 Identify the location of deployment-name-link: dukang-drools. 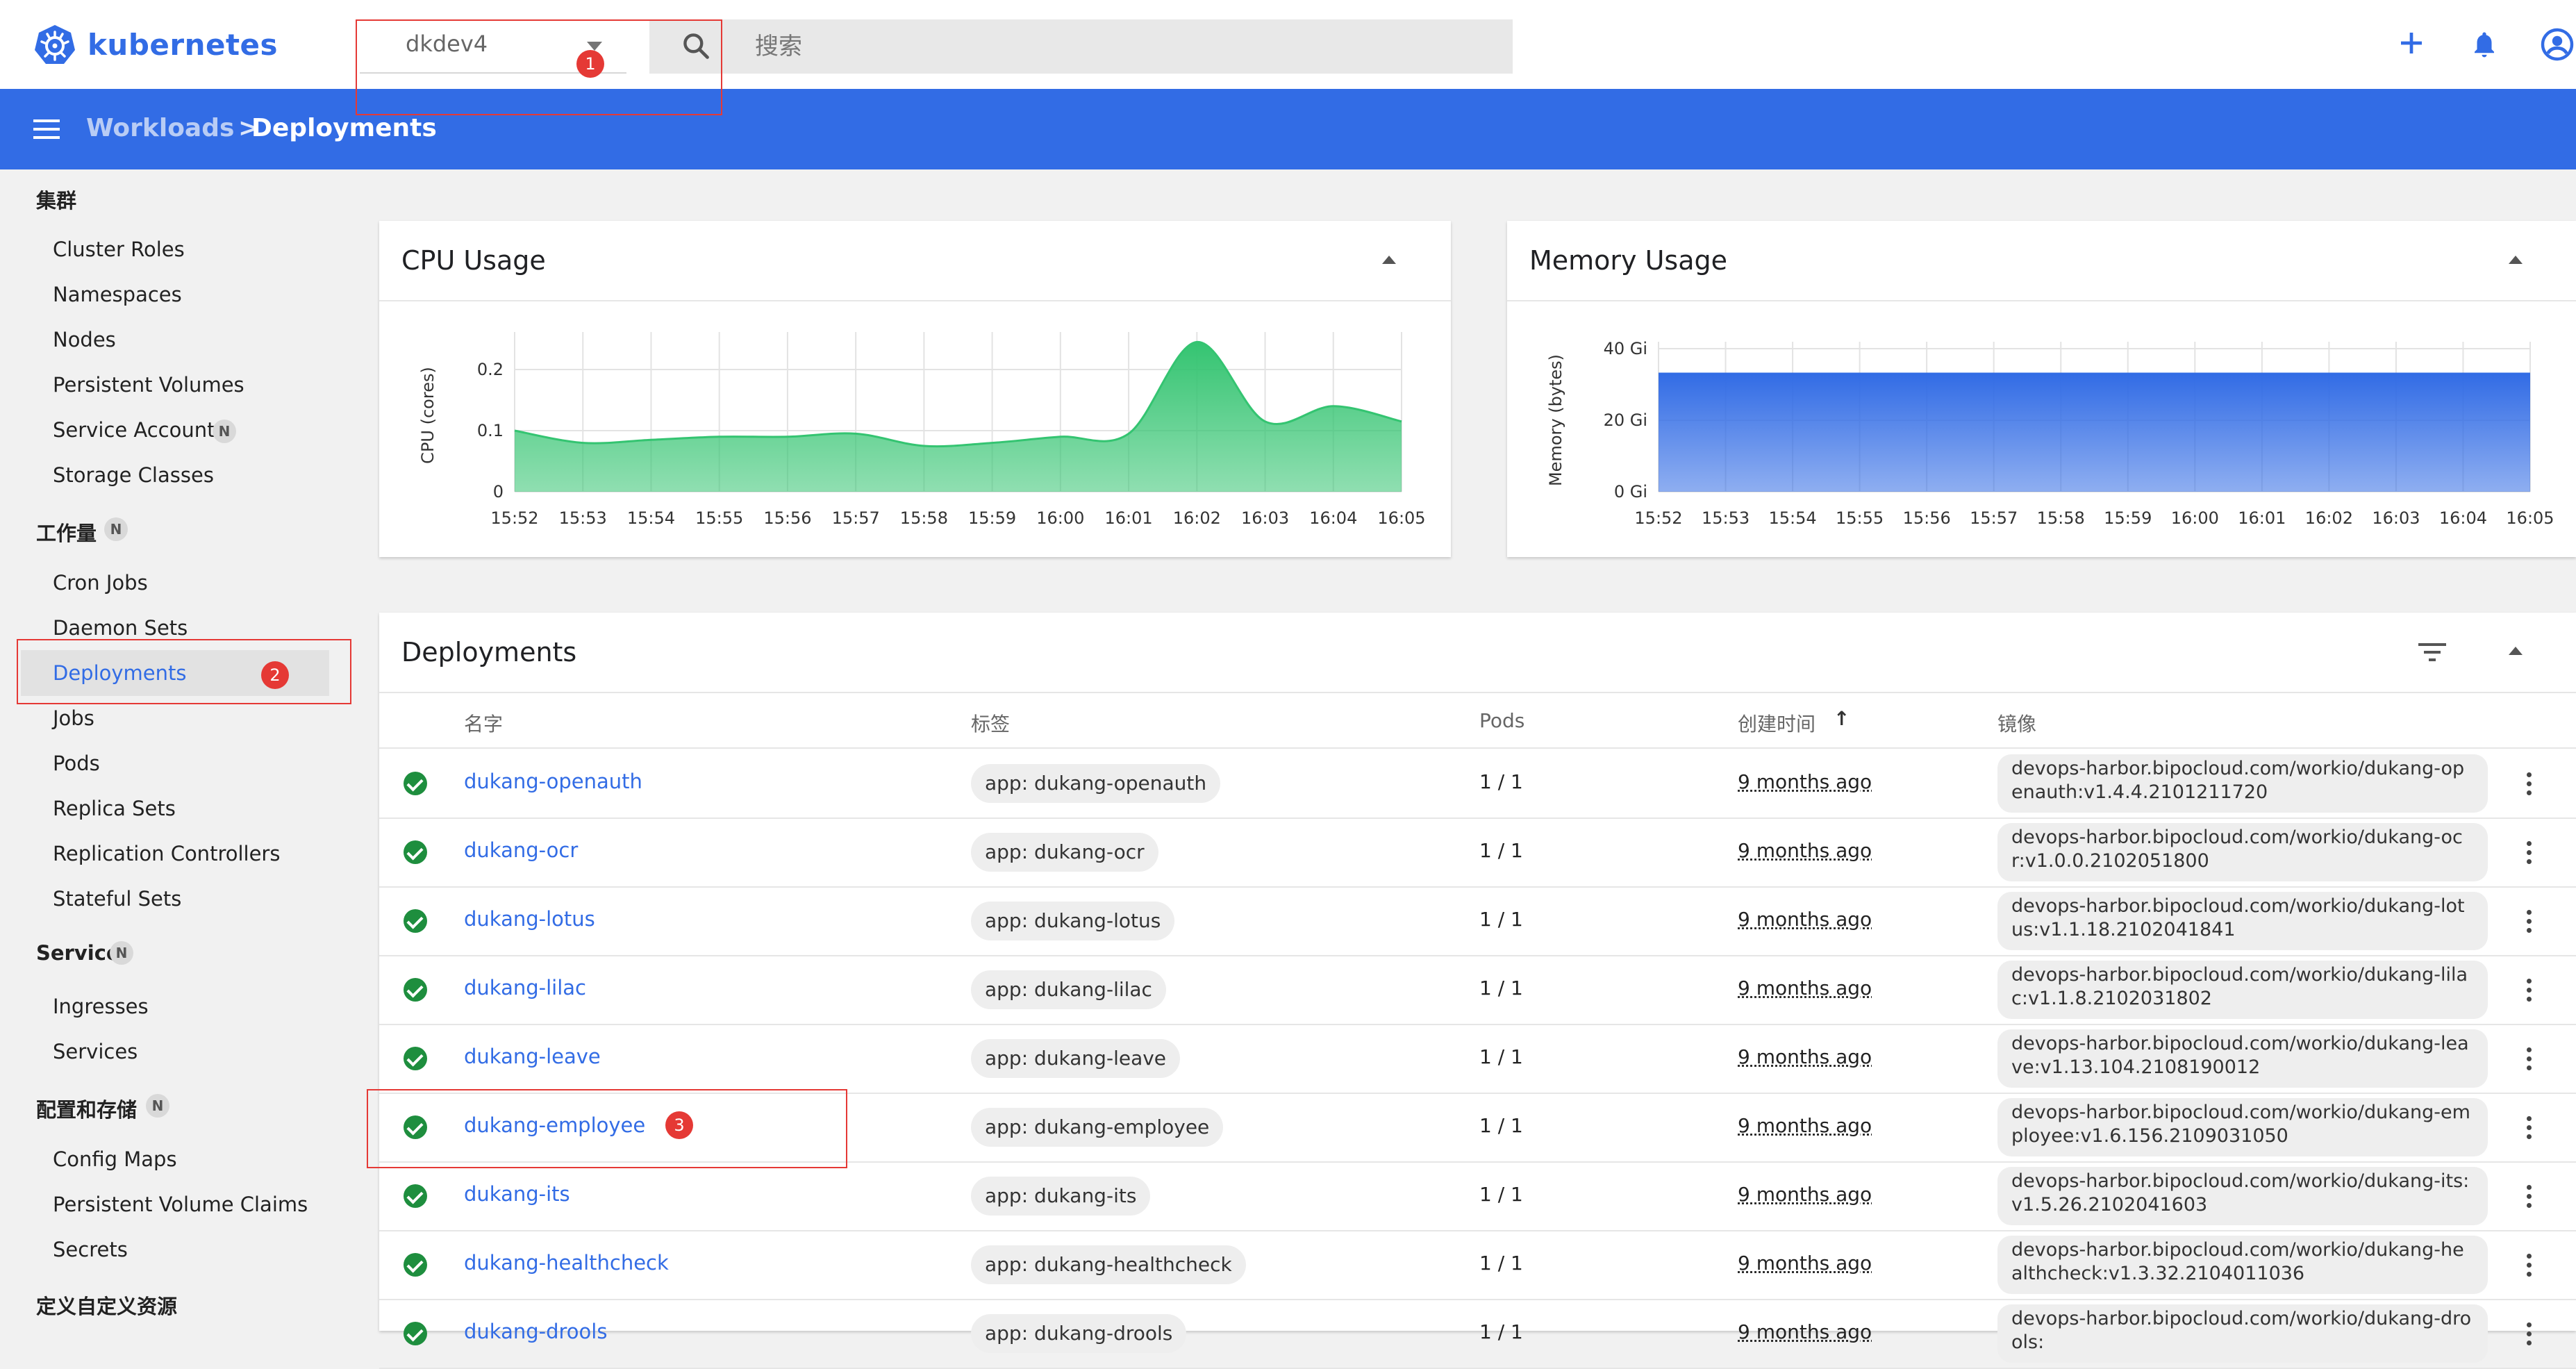
(535, 1331).